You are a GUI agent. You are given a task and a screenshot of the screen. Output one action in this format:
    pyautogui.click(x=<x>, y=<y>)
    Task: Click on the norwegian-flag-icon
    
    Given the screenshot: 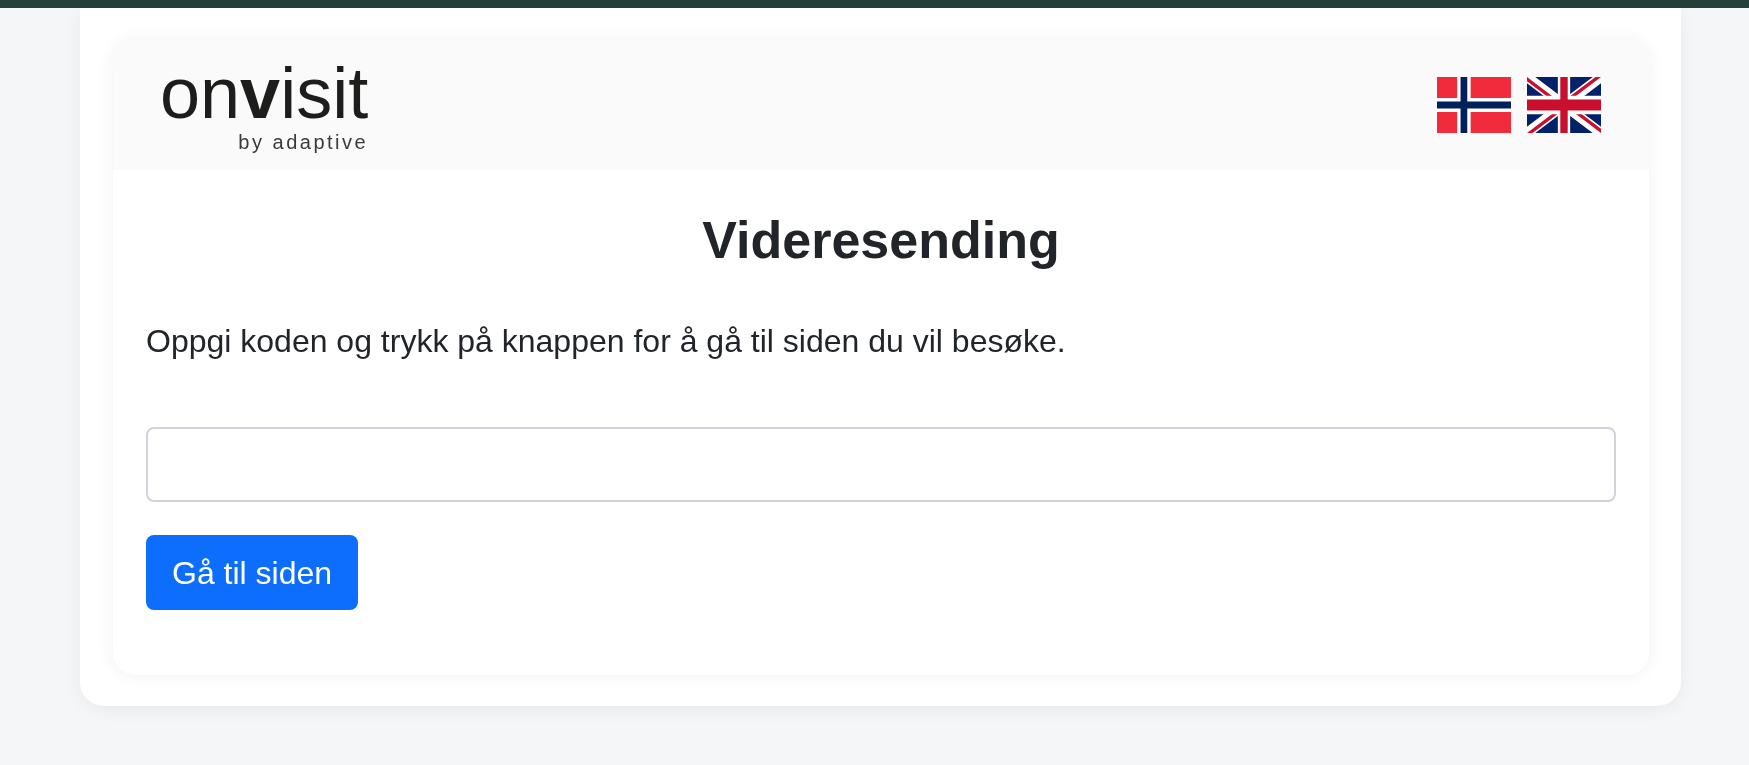 What is the action you would take?
    pyautogui.click(x=1474, y=105)
    